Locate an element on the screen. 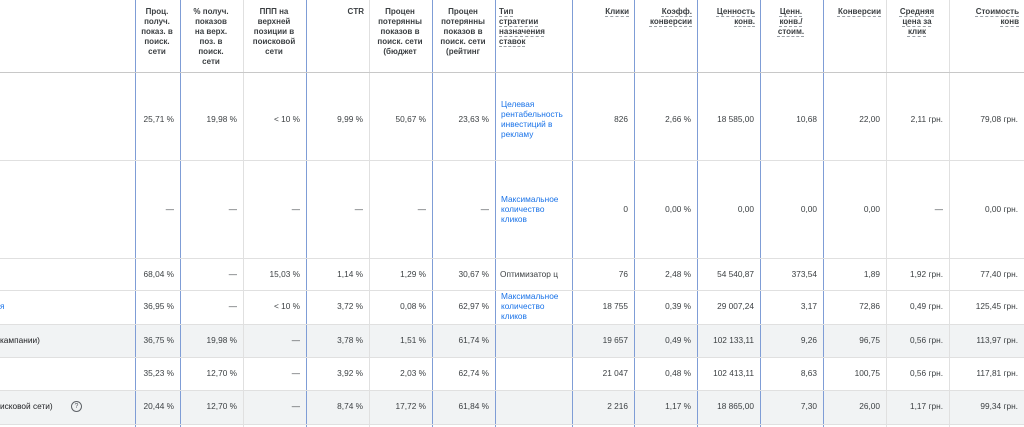 Image resolution: width=1024 pixels, height=427 pixels. table-cell-impr-share: 68,04 % is located at coordinates (158, 274).